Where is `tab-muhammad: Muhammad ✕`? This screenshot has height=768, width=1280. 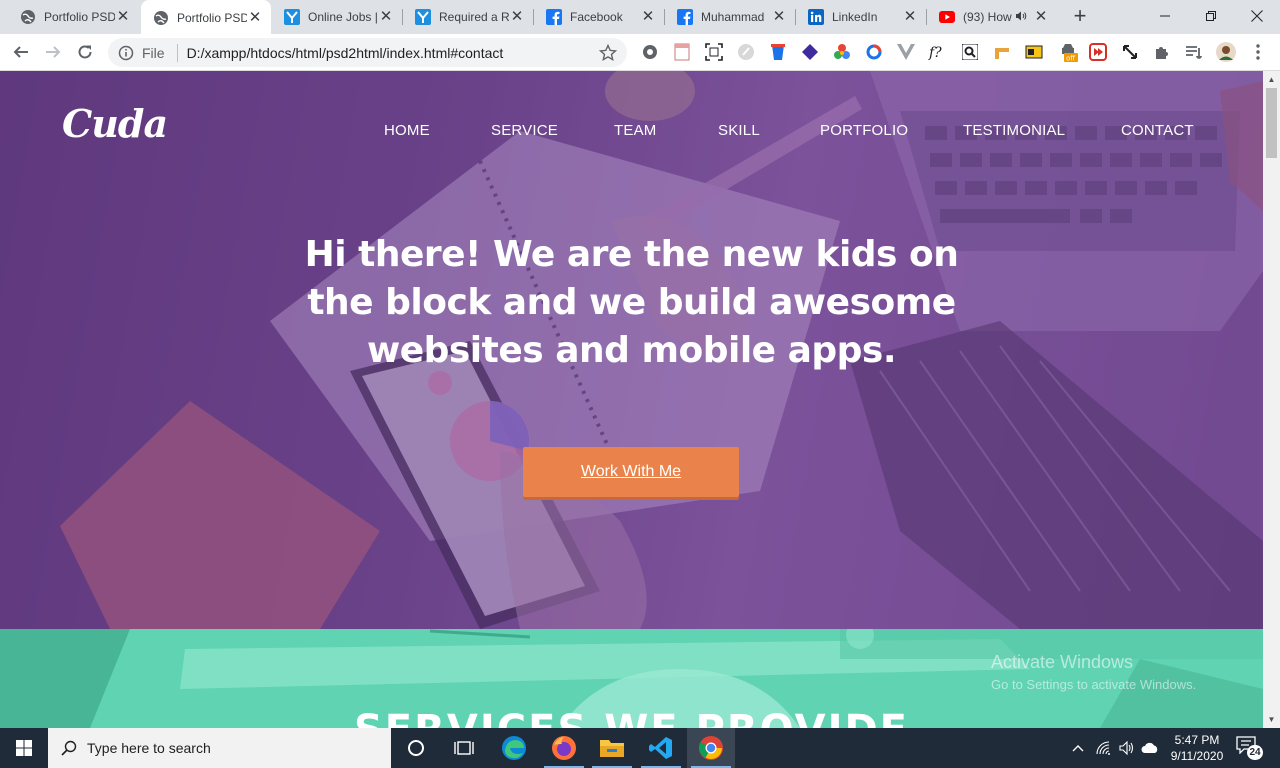
tab-muhammad: Muhammad ✕ is located at coordinates (730, 17).